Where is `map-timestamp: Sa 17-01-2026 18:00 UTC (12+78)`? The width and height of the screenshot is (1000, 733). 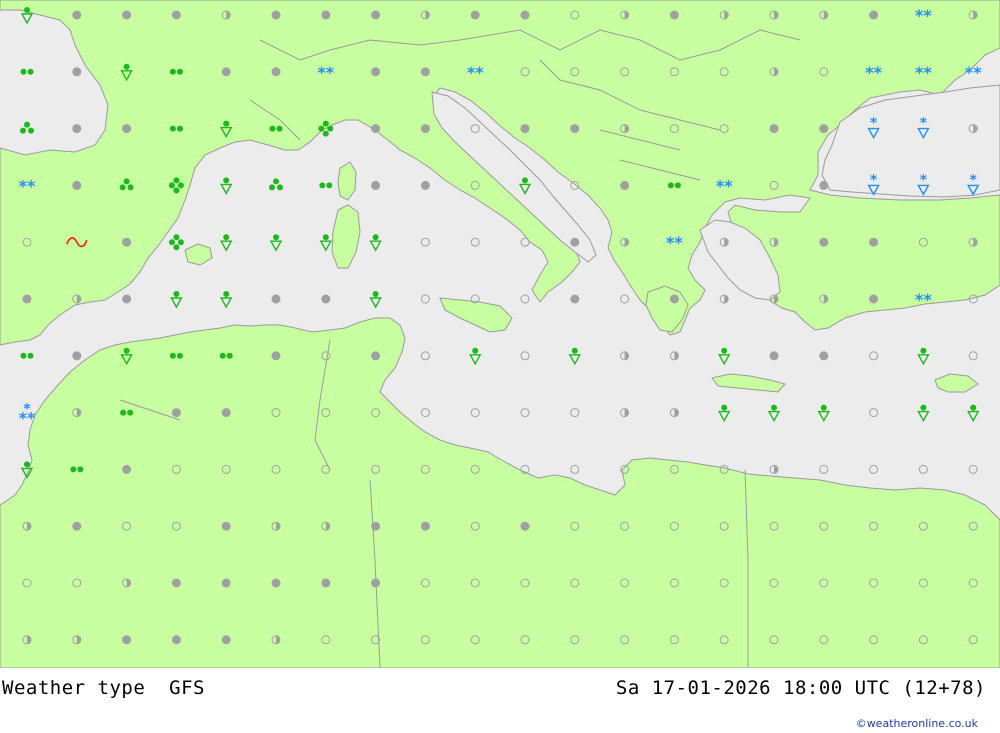 map-timestamp: Sa 17-01-2026 18:00 UTC (12+78) is located at coordinates (800, 688).